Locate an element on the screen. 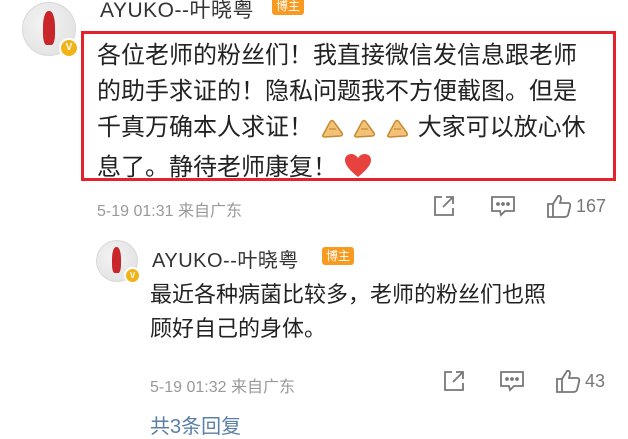 This screenshot has width=628, height=439. comment-line: 的助手求证的！隐私问题我不方便截图。但是 is located at coordinates (337, 91).